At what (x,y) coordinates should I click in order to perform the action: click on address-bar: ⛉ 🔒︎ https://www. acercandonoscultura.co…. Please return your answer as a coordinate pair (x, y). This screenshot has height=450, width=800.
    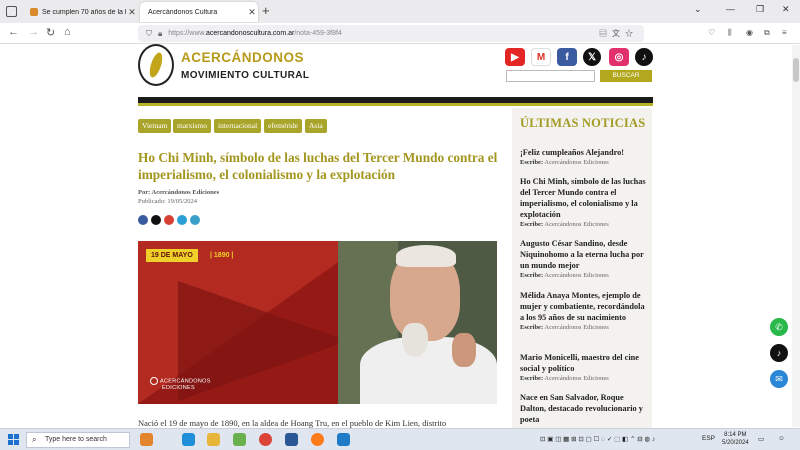
    Looking at the image, I should click on (391, 33).